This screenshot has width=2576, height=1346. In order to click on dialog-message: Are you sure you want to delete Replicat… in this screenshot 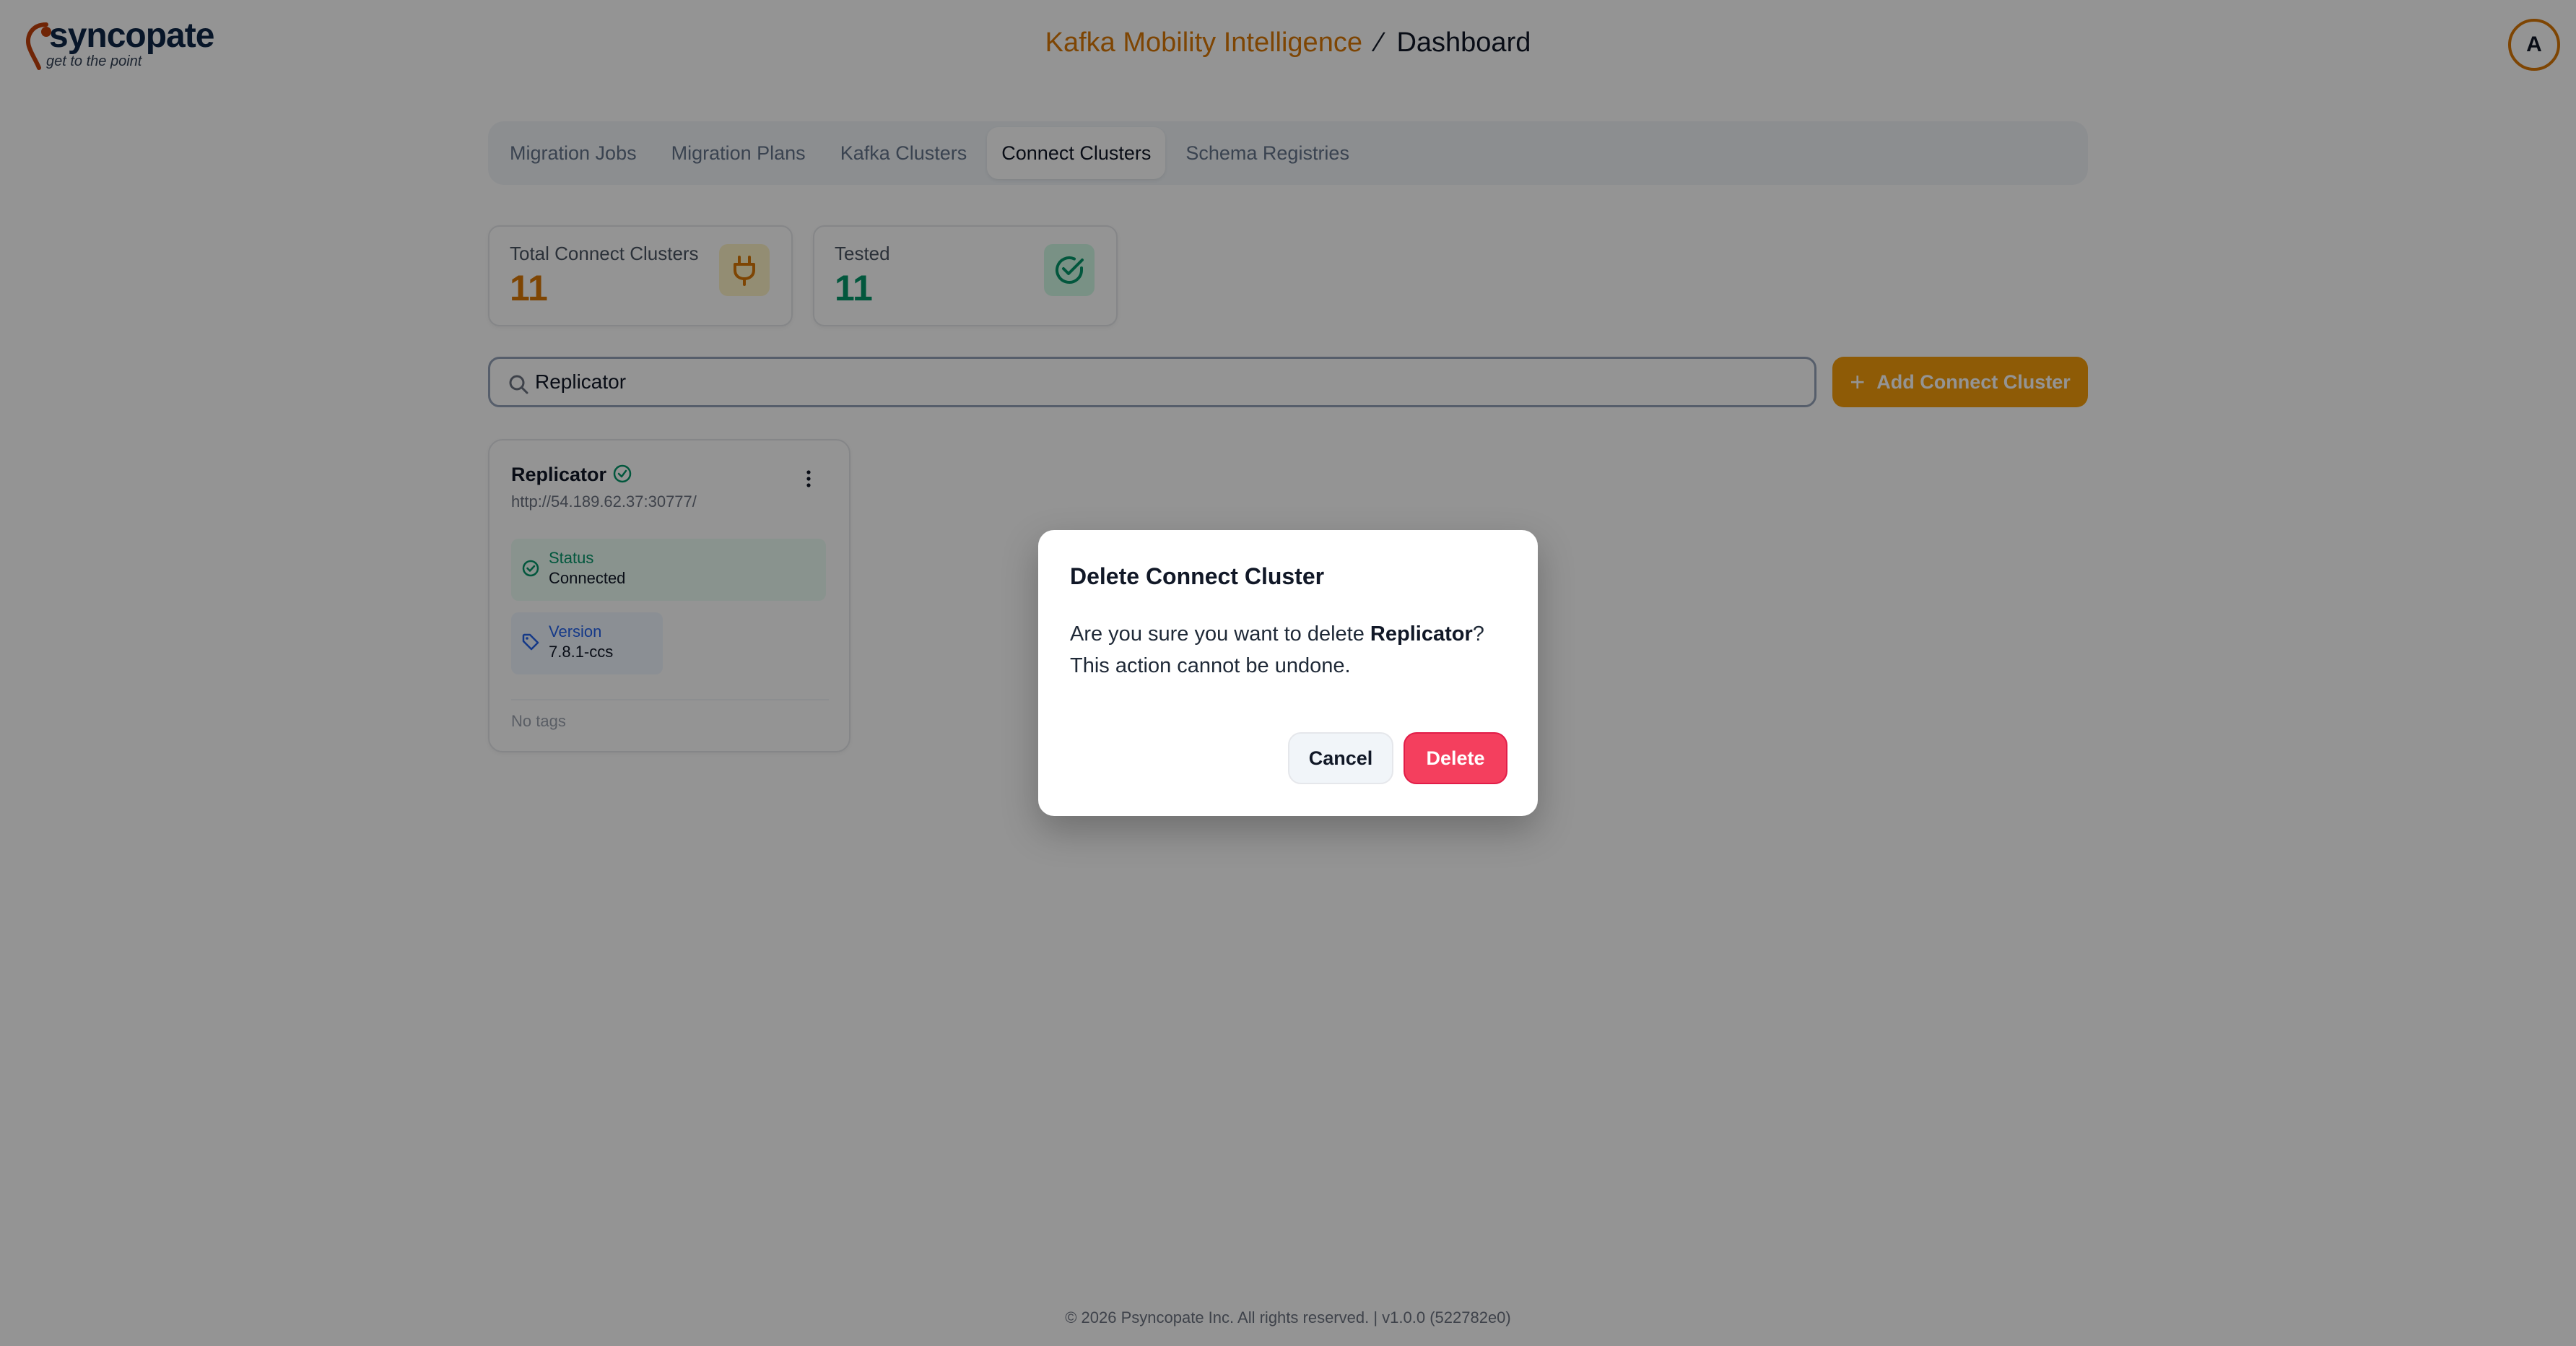, I will do `click(1290, 650)`.